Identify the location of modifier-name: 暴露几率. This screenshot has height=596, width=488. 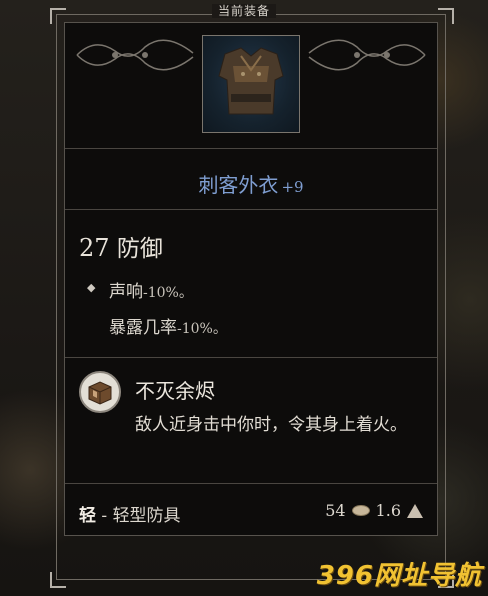
(143, 328).